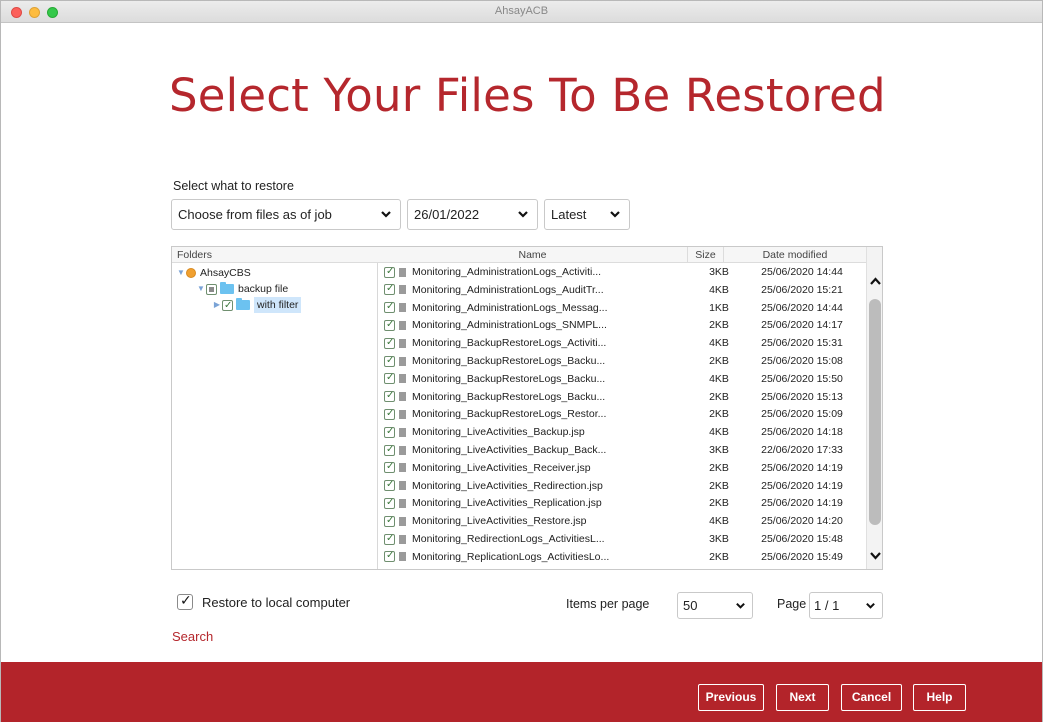  I want to click on partial-checkbox, so click(211, 289).